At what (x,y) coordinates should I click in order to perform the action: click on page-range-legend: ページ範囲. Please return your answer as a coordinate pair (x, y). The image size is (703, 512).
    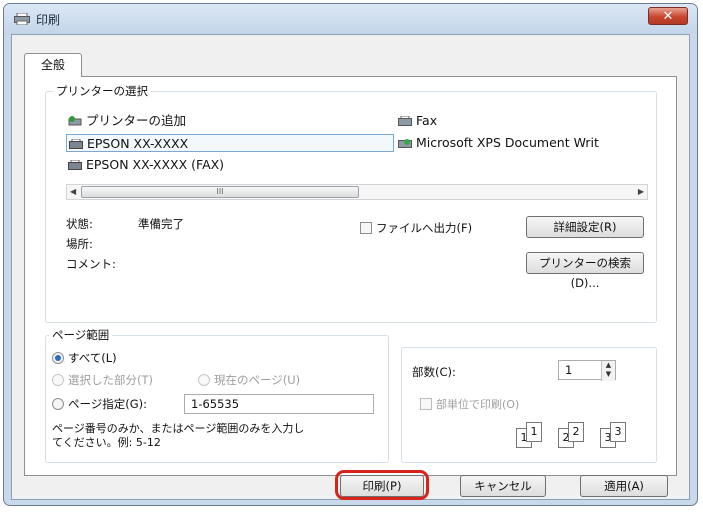
    Looking at the image, I should click on (81, 335).